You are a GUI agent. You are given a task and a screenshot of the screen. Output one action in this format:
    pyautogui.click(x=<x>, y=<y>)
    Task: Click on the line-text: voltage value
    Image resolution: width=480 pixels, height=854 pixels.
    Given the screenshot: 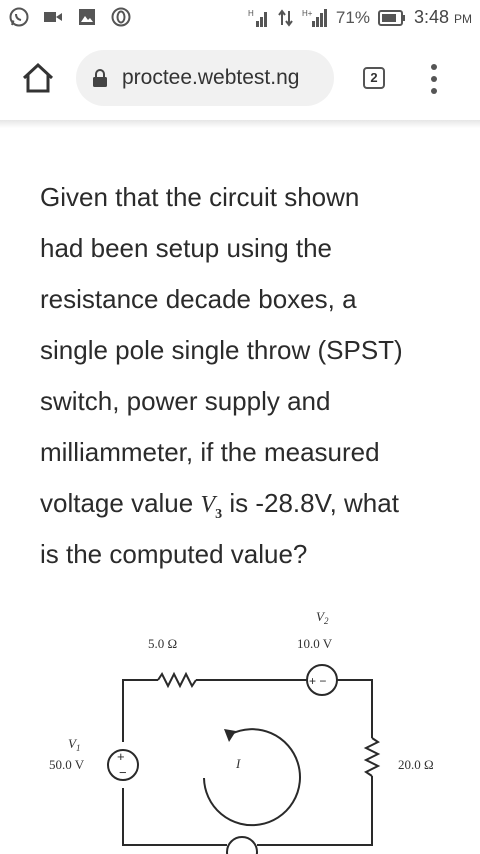 What is the action you would take?
    pyautogui.click(x=120, y=503)
    